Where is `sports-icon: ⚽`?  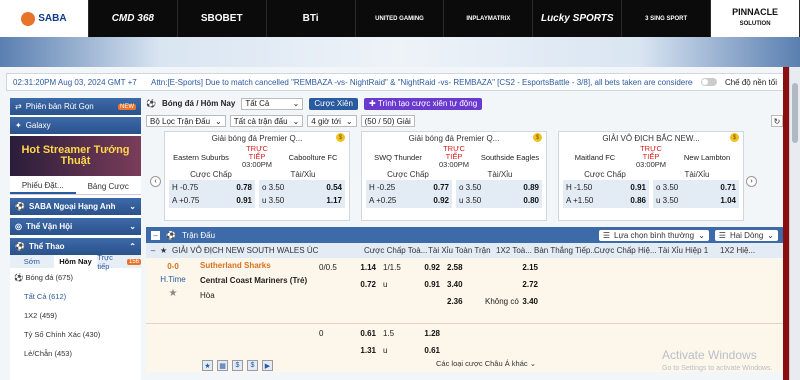
sports-icon: ⚽ is located at coordinates (20, 246).